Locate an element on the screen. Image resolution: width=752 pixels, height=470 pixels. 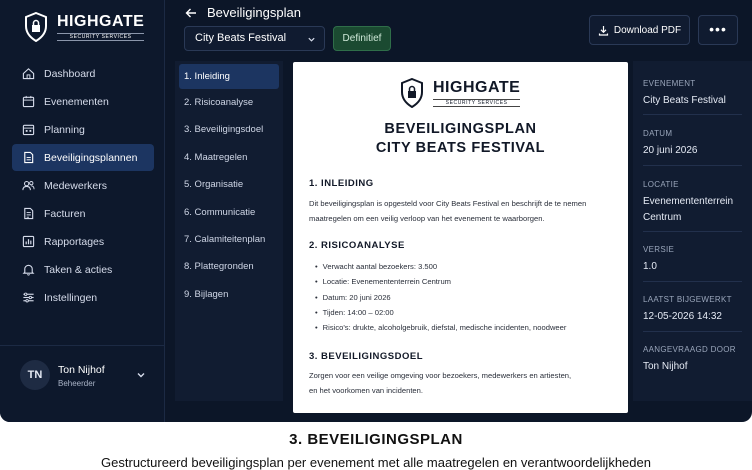
event-select: City Beats Festival is located at coordinates (254, 38).